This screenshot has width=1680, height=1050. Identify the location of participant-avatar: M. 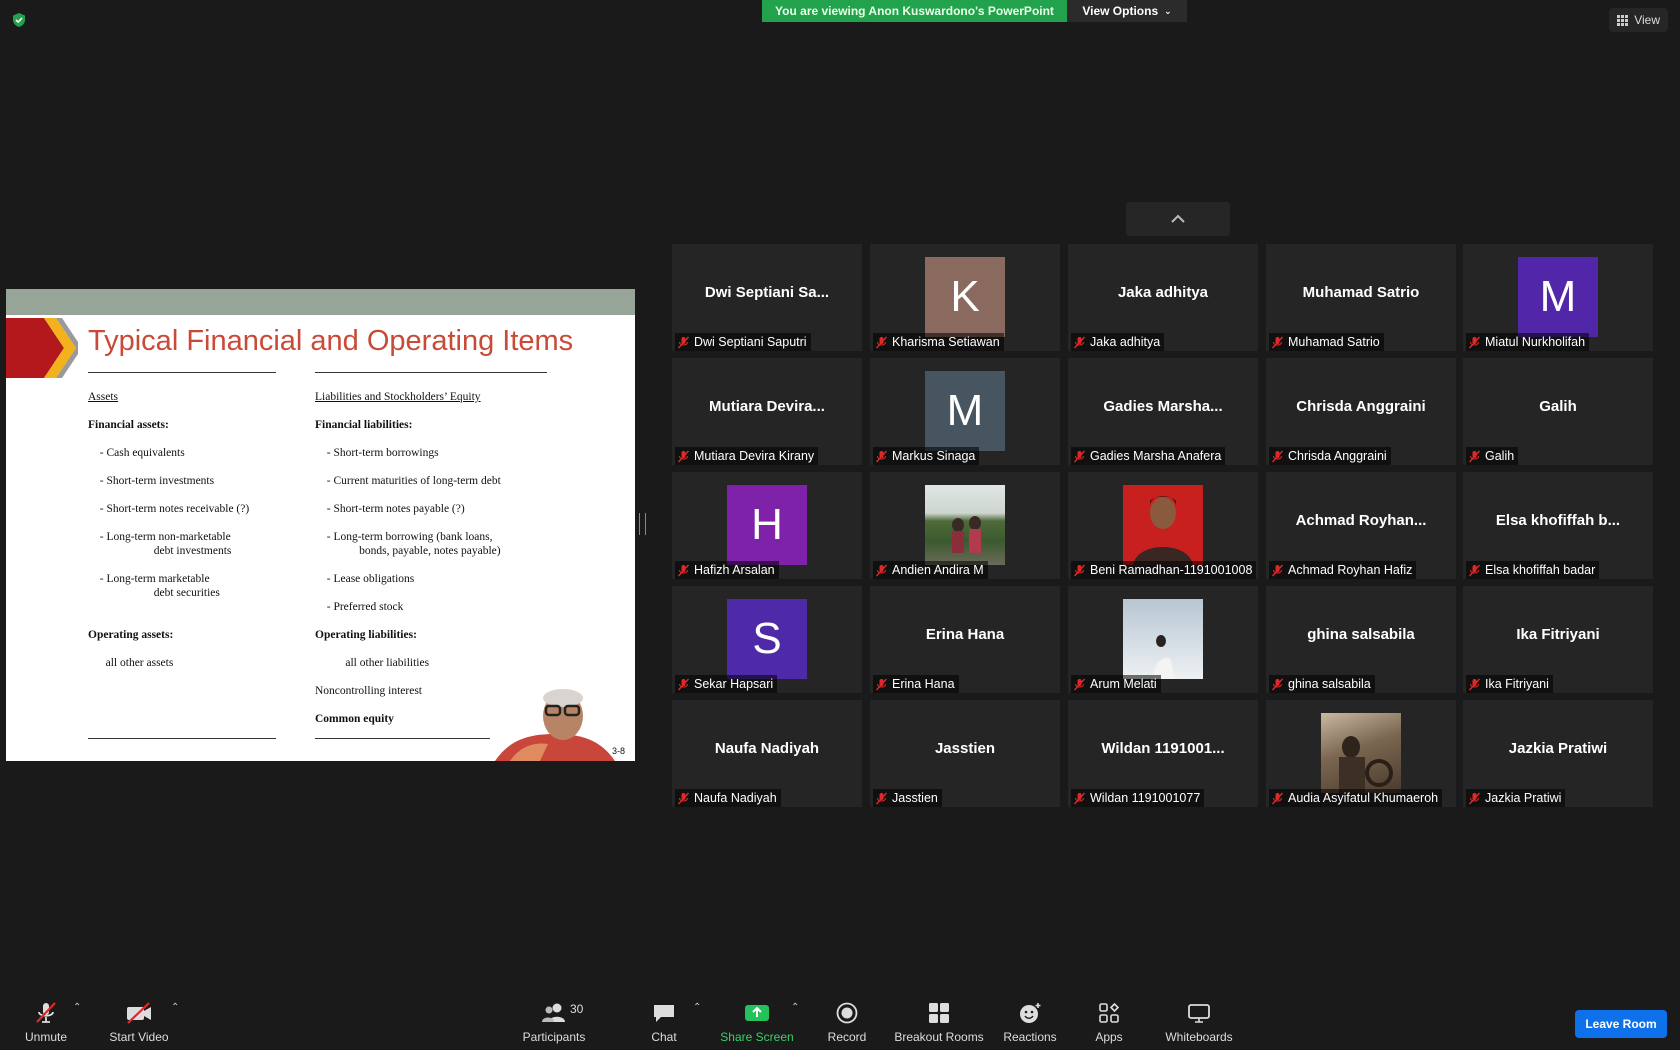
(1558, 297).